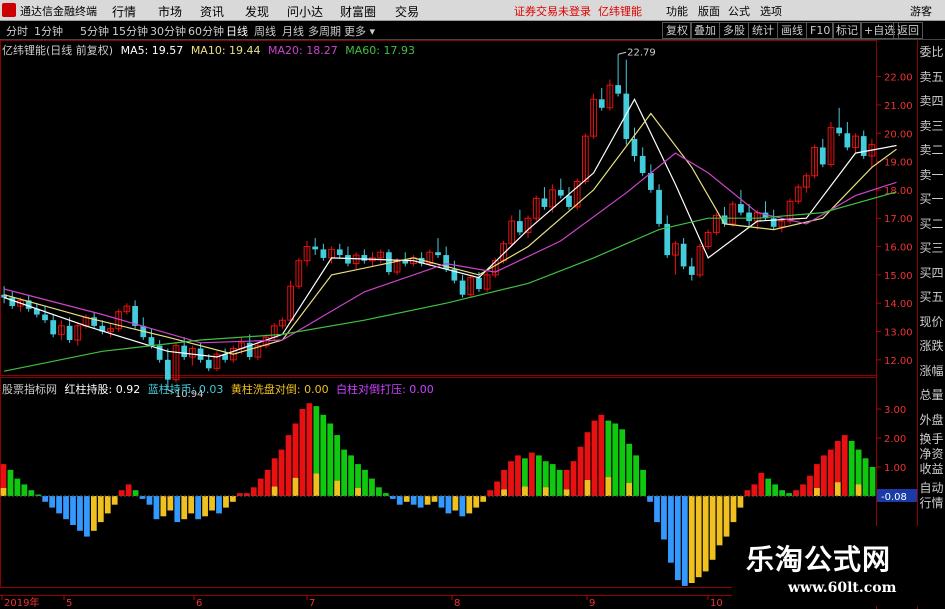  What do you see at coordinates (709, 11) in the screenshot?
I see `menu-item-layout: 版面` at bounding box center [709, 11].